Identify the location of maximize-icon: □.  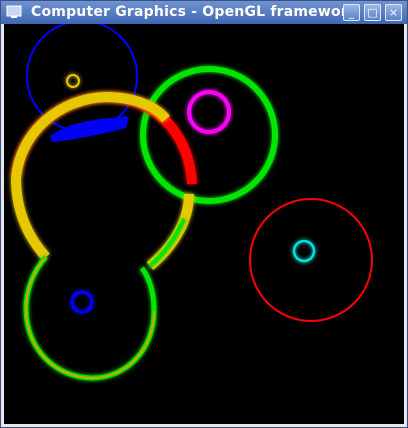
(372, 12).